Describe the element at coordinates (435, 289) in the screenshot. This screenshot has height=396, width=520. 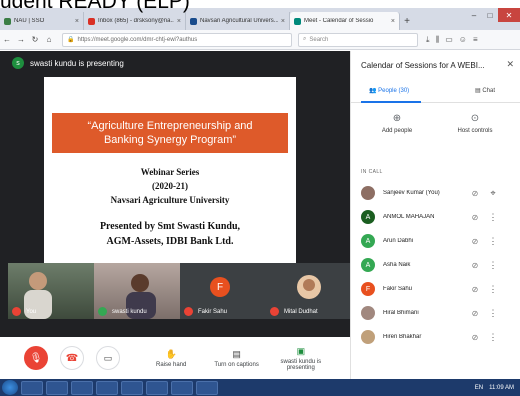
I see `participant-row: F Fakir Sahu ⊘ ⋮` at that location.